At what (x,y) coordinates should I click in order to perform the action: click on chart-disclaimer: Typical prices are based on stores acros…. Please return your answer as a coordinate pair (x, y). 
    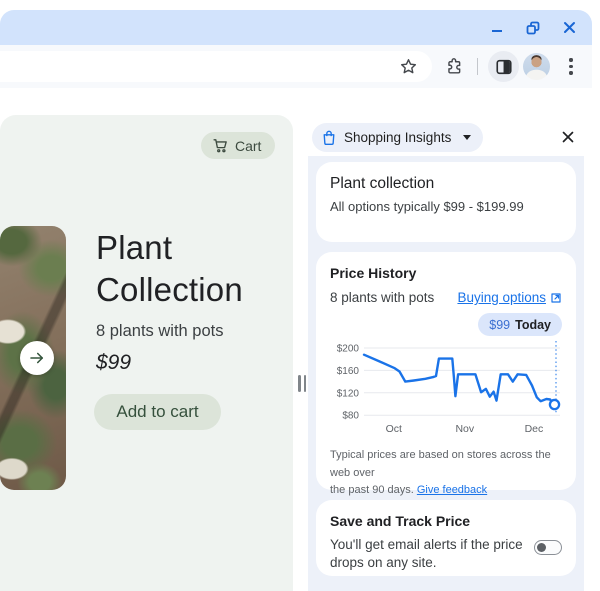
    Looking at the image, I should click on (446, 473).